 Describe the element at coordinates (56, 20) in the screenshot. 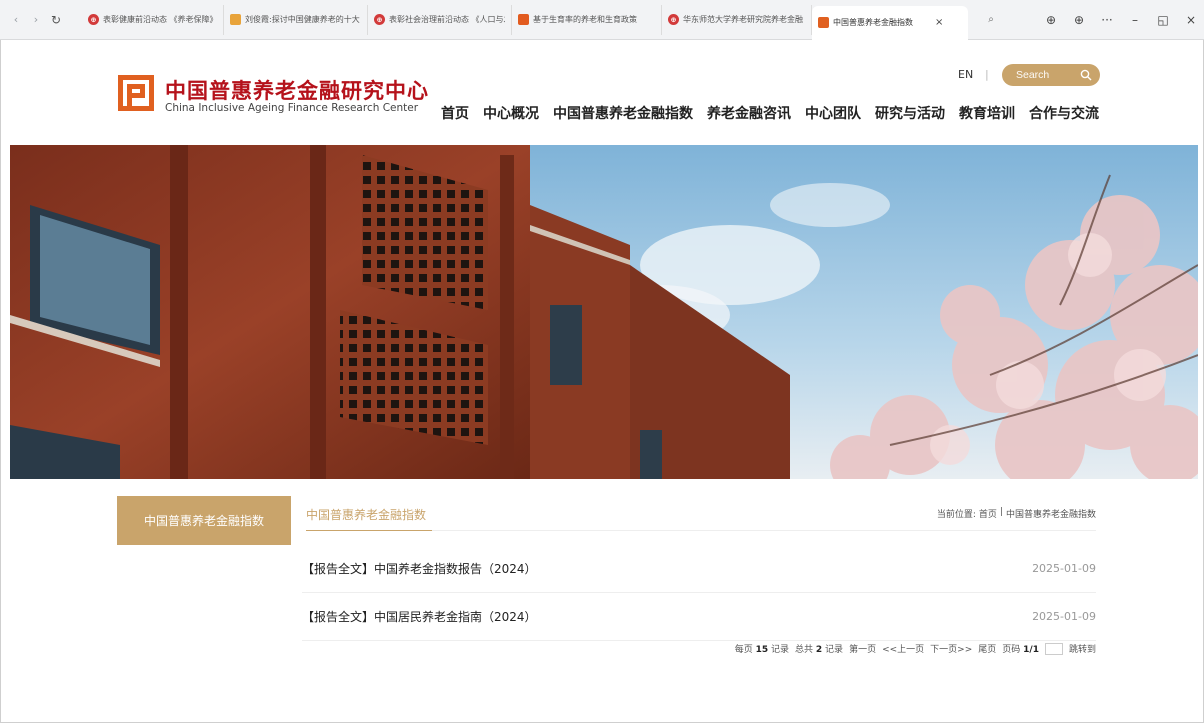

I see `reload-icon: ↻` at that location.